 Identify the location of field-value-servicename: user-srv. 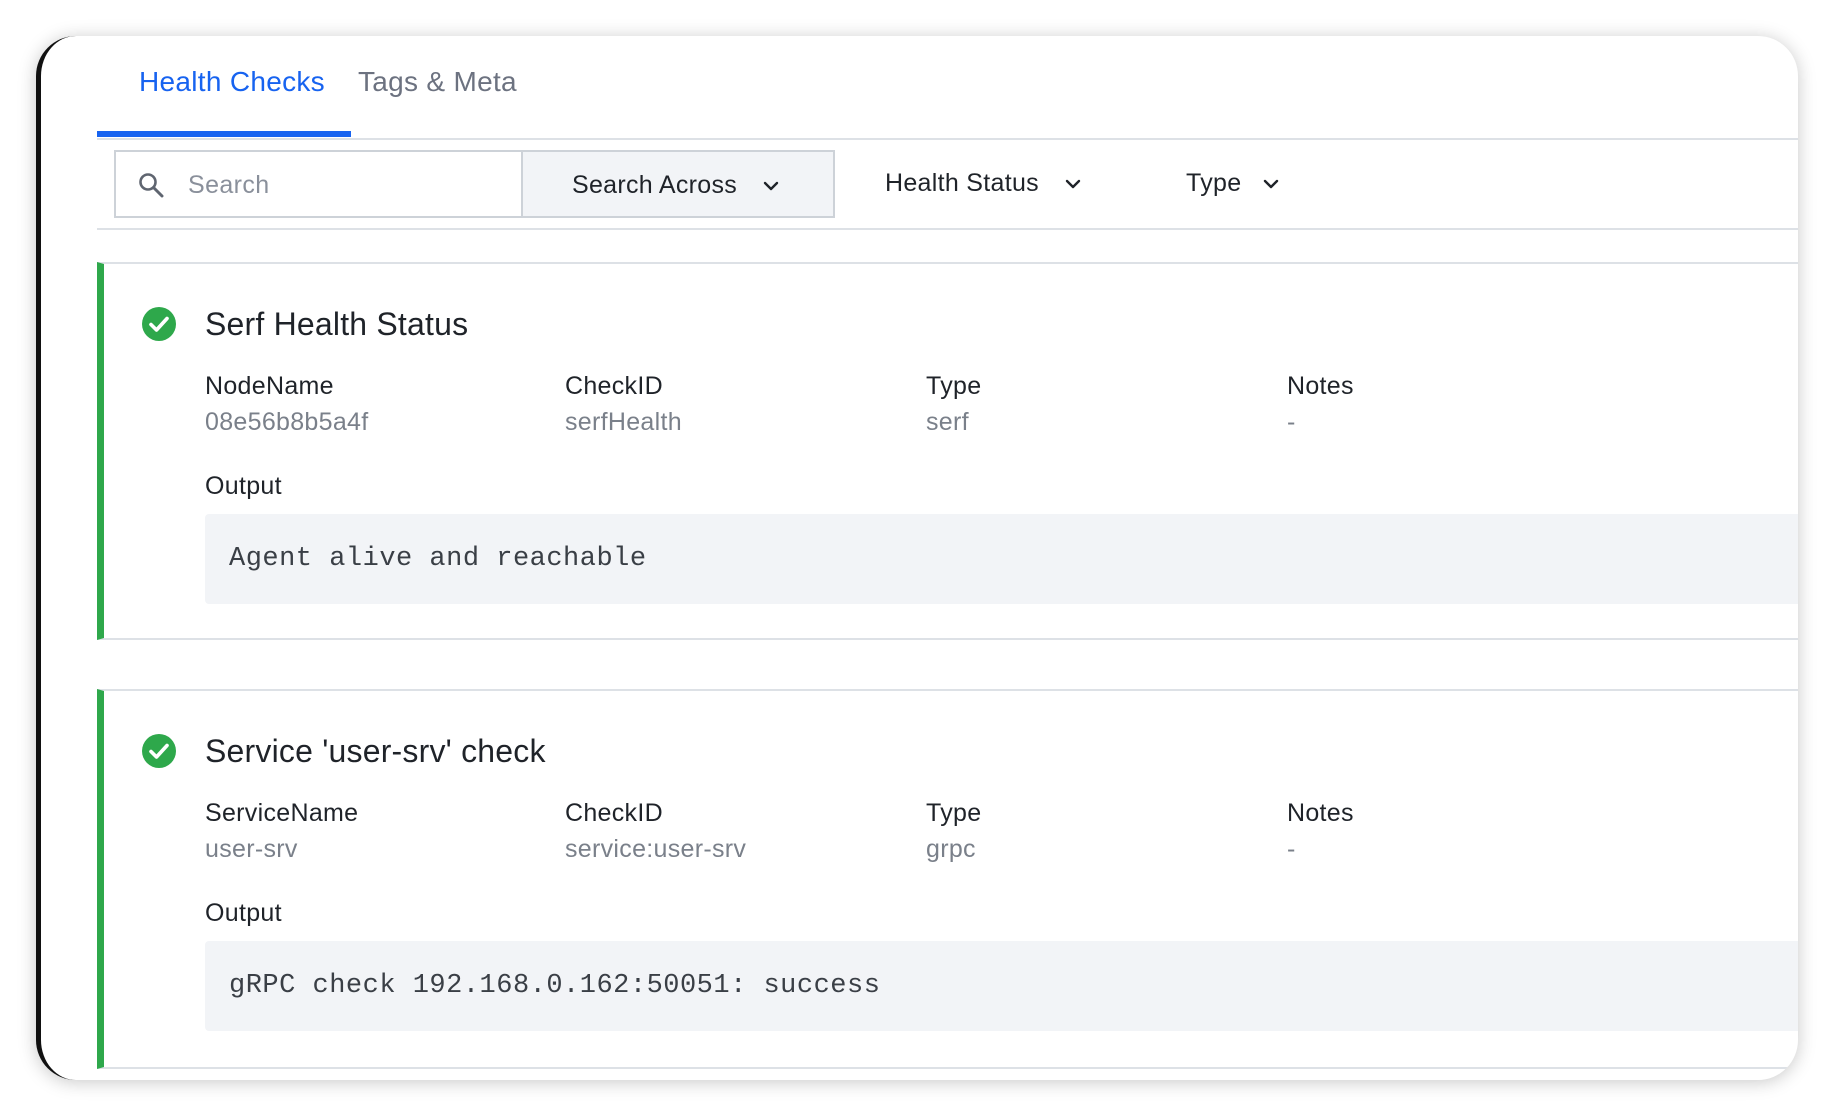
(251, 849).